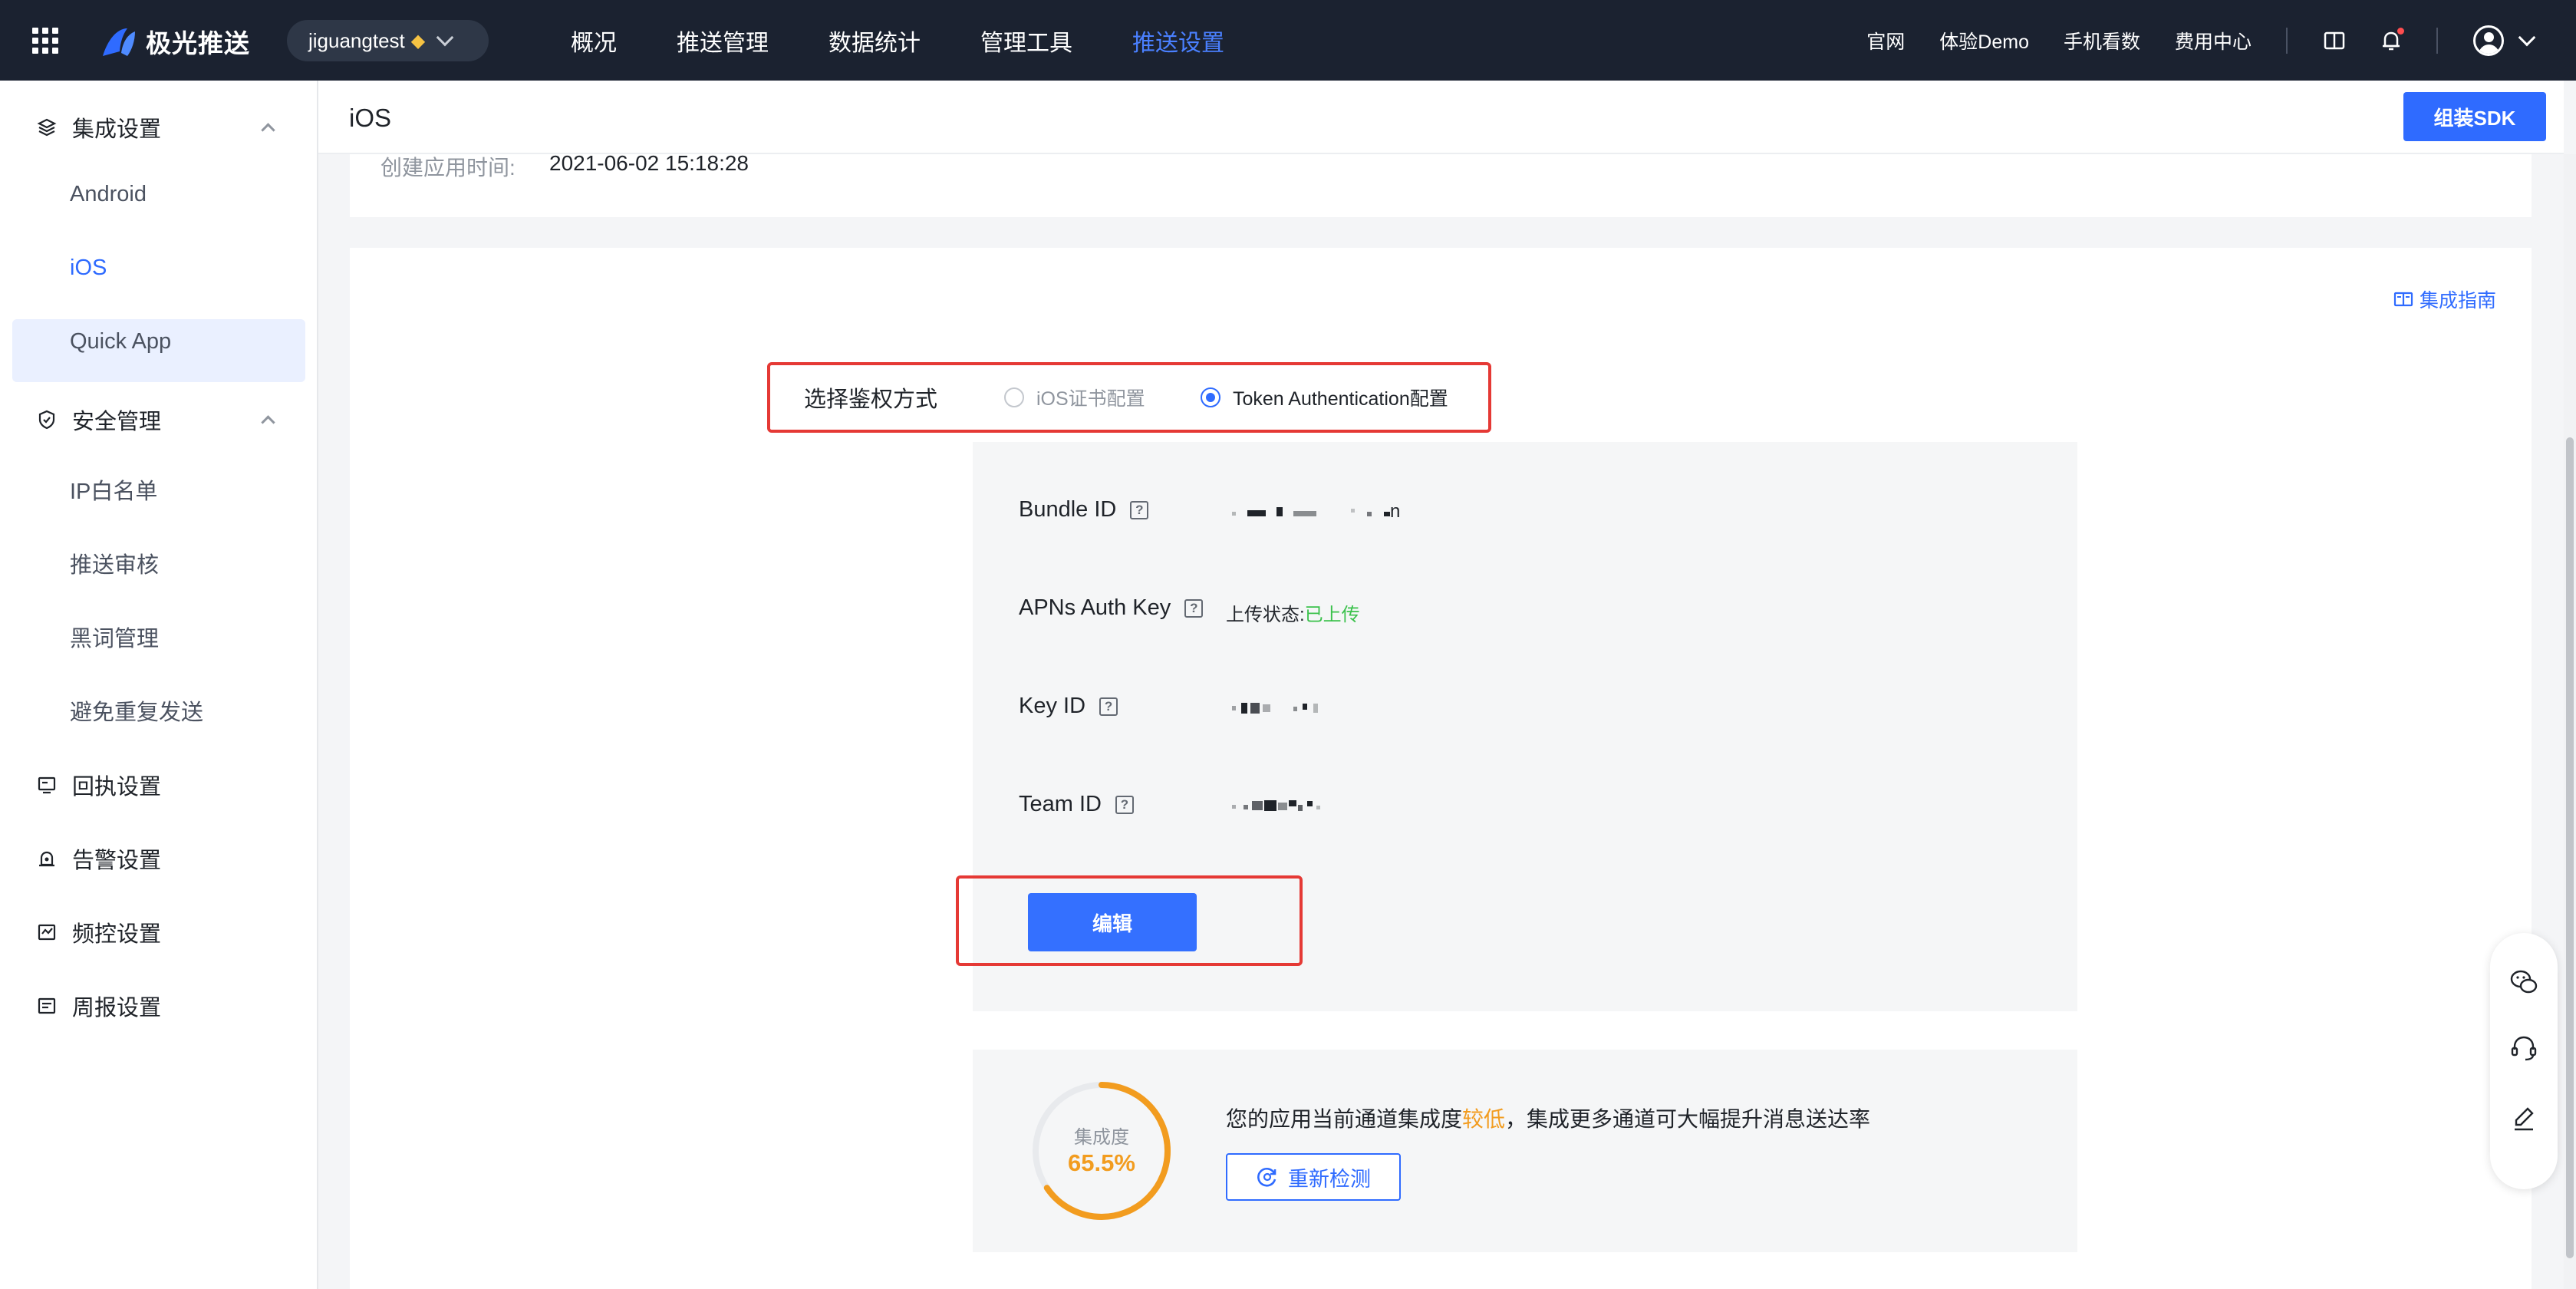  Describe the element at coordinates (2523, 982) in the screenshot. I see `wechat-icon` at that location.